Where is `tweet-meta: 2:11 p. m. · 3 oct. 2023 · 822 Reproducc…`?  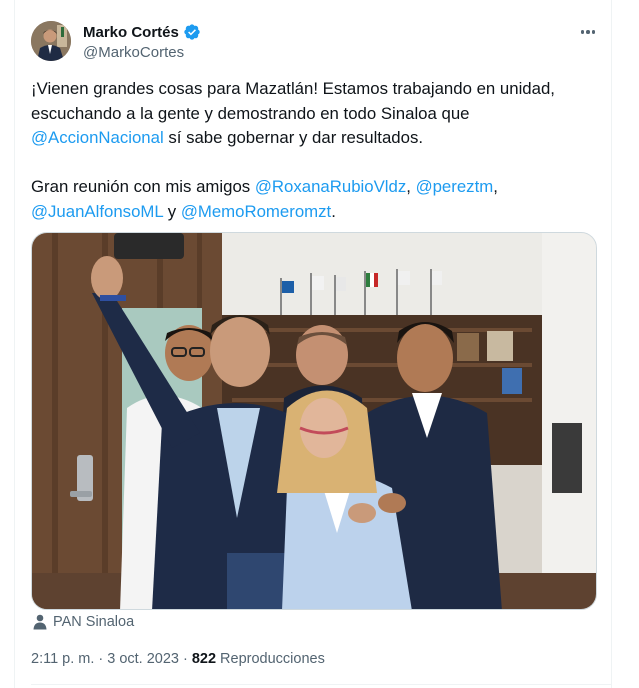
tweet-meta: 2:11 p. m. · 3 oct. 2023 · 822 Reproducc… is located at coordinates (178, 659).